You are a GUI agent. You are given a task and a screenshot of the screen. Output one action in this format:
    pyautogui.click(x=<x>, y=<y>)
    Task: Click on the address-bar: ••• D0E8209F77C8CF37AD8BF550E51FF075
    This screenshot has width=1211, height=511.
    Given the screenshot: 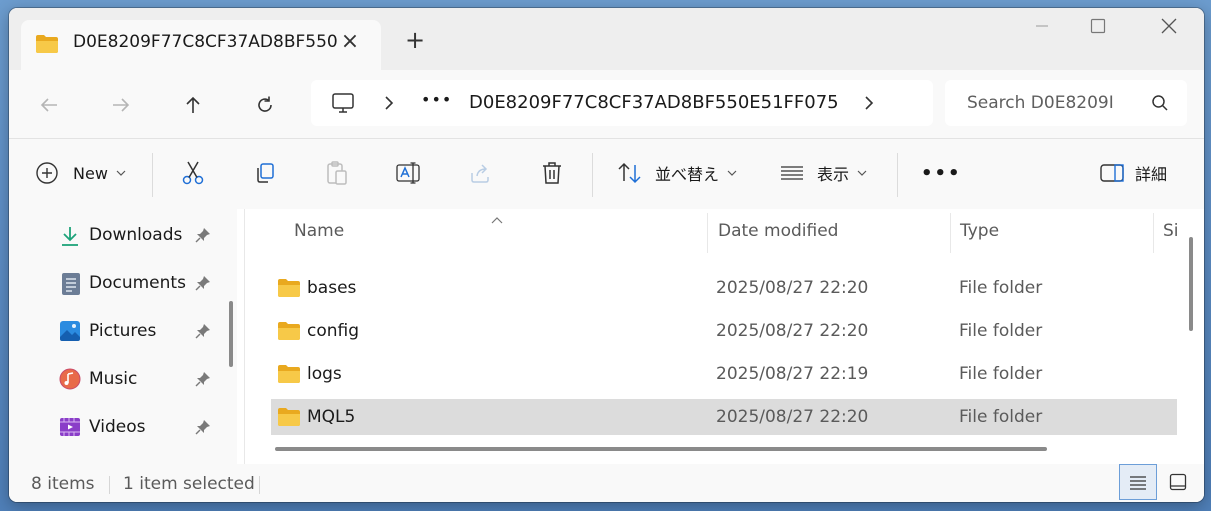 What is the action you would take?
    pyautogui.click(x=622, y=103)
    